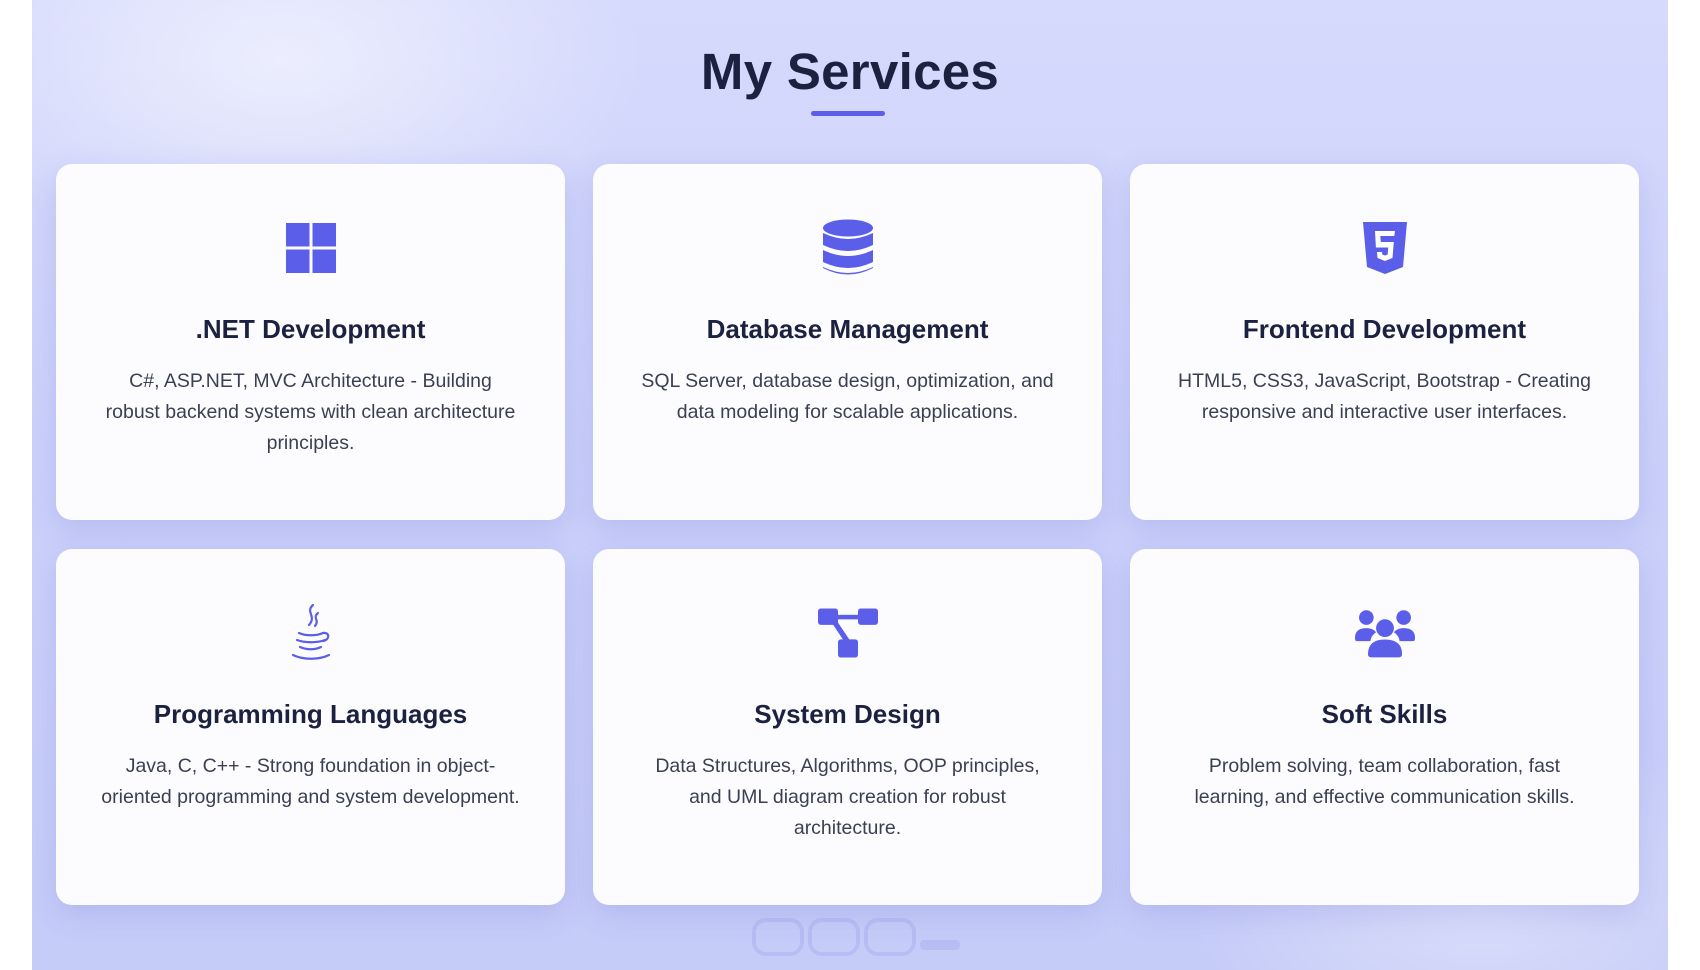 Image resolution: width=1700 pixels, height=970 pixels. Describe the element at coordinates (311, 248) in the screenshot. I see `windows-icon` at that location.